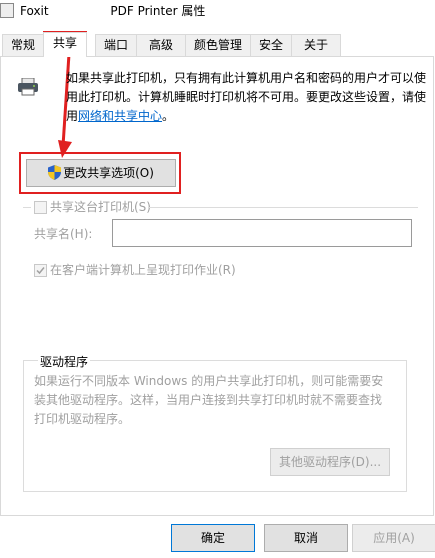  I want to click on tab-ports: 端口, so click(116, 45).